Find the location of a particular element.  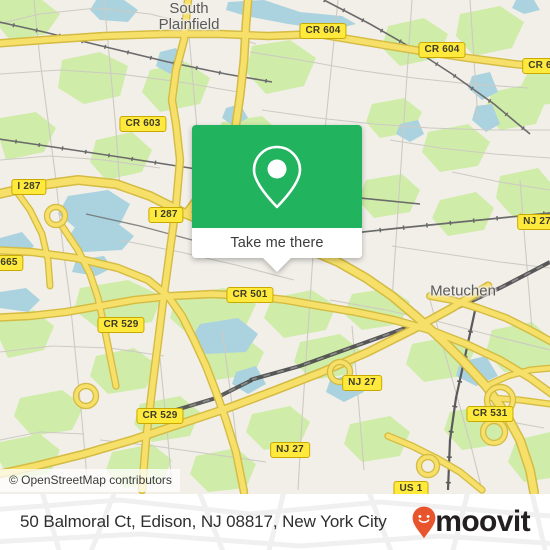

callout-action-area: Take me there is located at coordinates (277, 243).